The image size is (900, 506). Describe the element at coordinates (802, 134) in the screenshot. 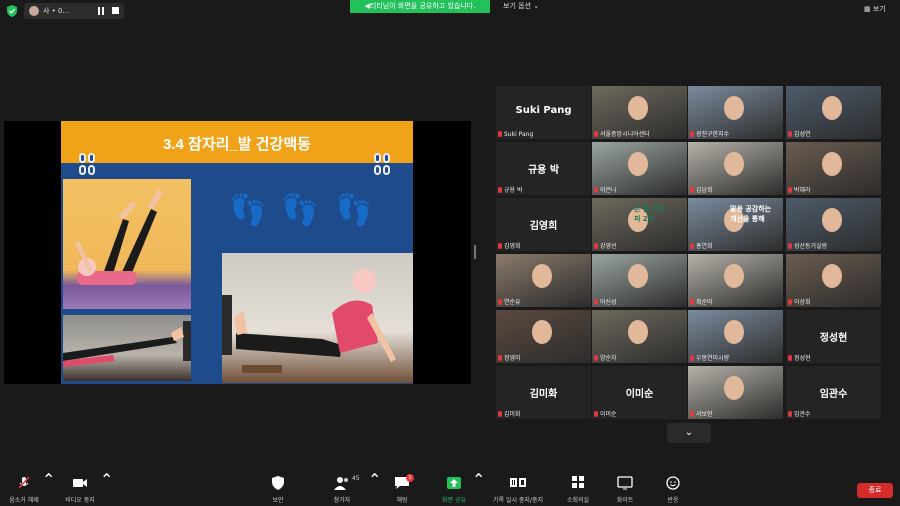

I see `participant-label: 김성연` at that location.